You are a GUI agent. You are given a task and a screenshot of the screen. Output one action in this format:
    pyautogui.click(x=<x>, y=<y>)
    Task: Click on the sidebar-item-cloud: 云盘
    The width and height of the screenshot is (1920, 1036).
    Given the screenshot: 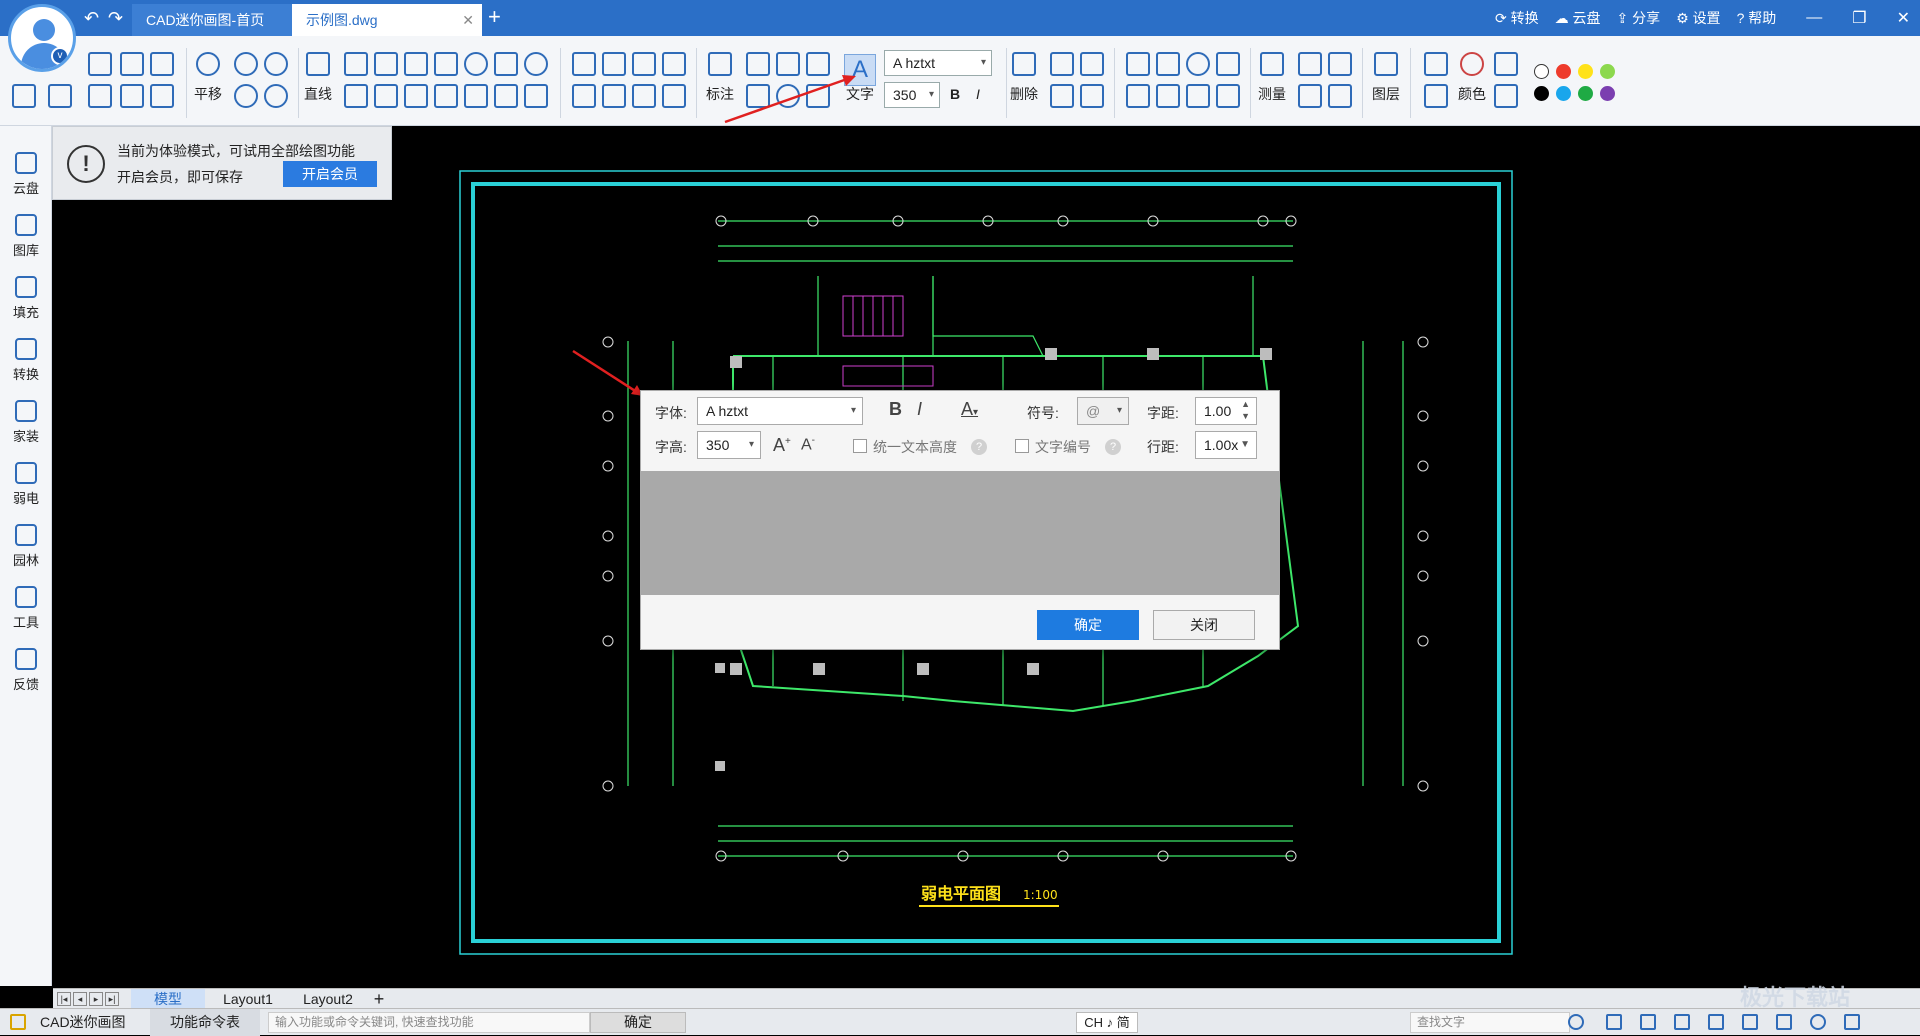 What is the action you would take?
    pyautogui.click(x=26, y=177)
    